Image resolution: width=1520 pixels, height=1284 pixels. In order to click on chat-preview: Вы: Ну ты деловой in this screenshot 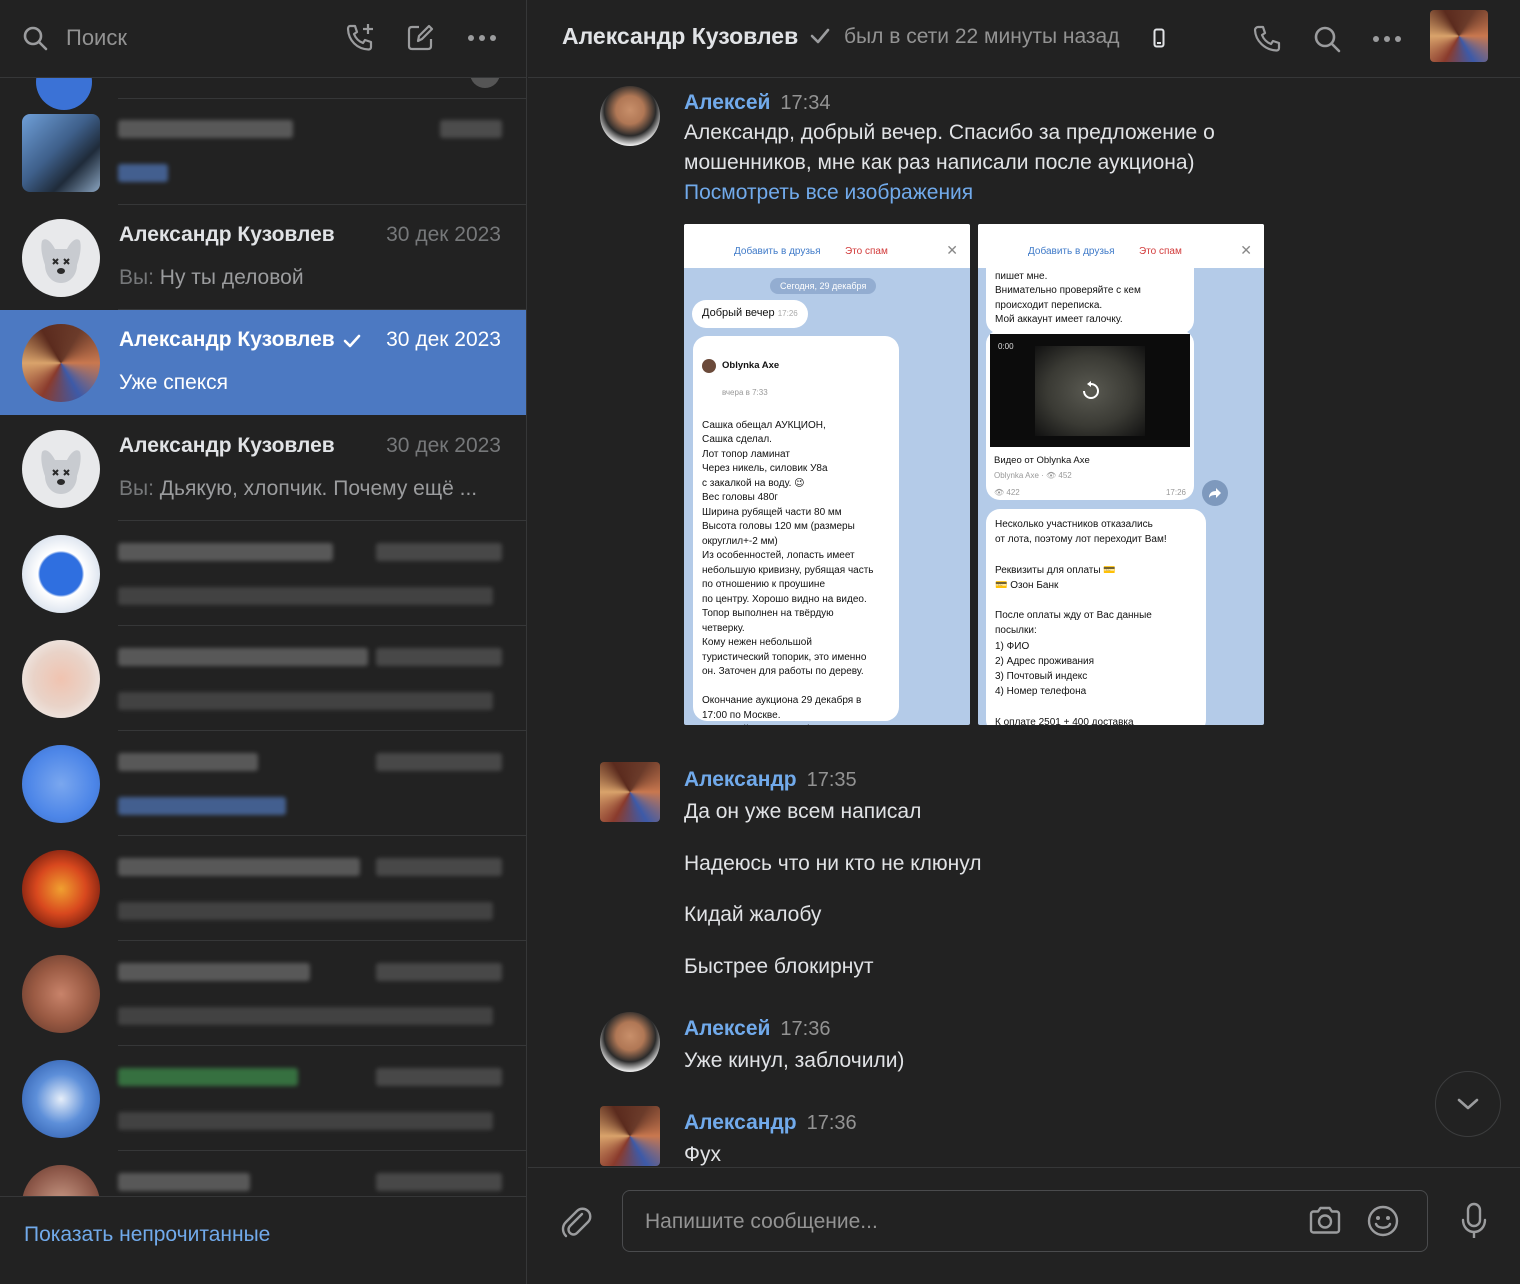, I will do `click(309, 278)`.